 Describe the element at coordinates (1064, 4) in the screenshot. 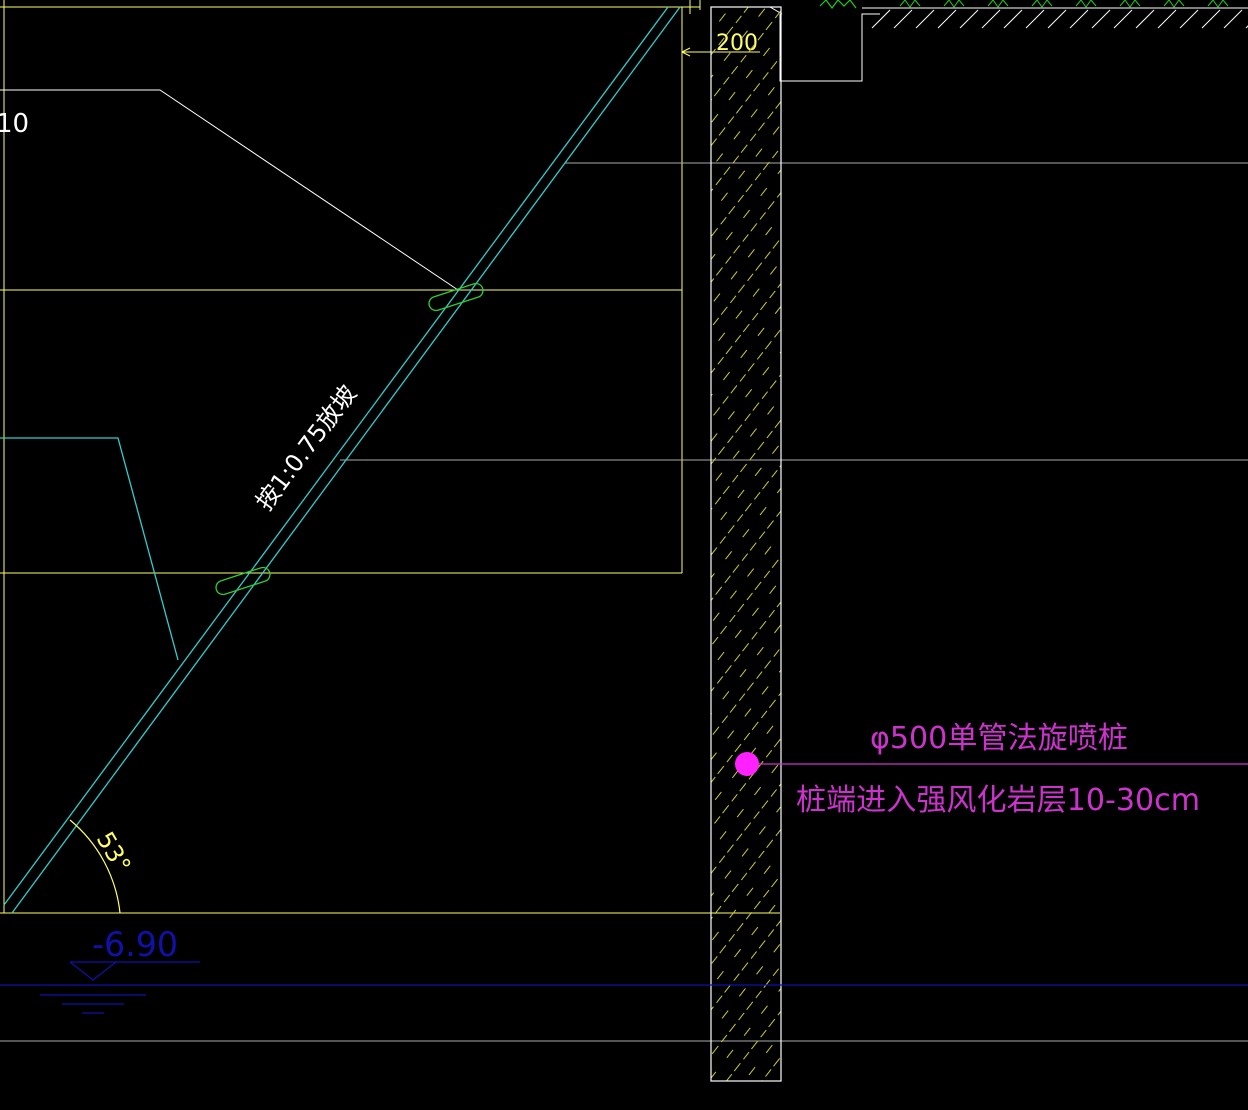

I see `grass-row` at that location.